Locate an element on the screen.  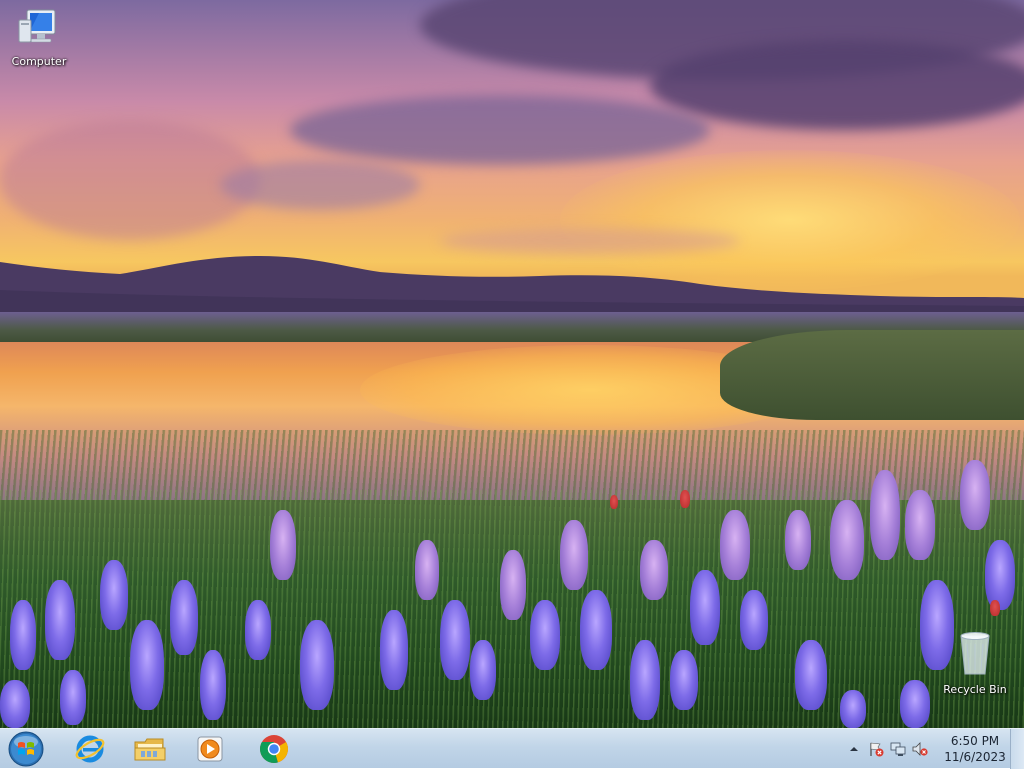
file-explorer-icon is located at coordinates (150, 749).